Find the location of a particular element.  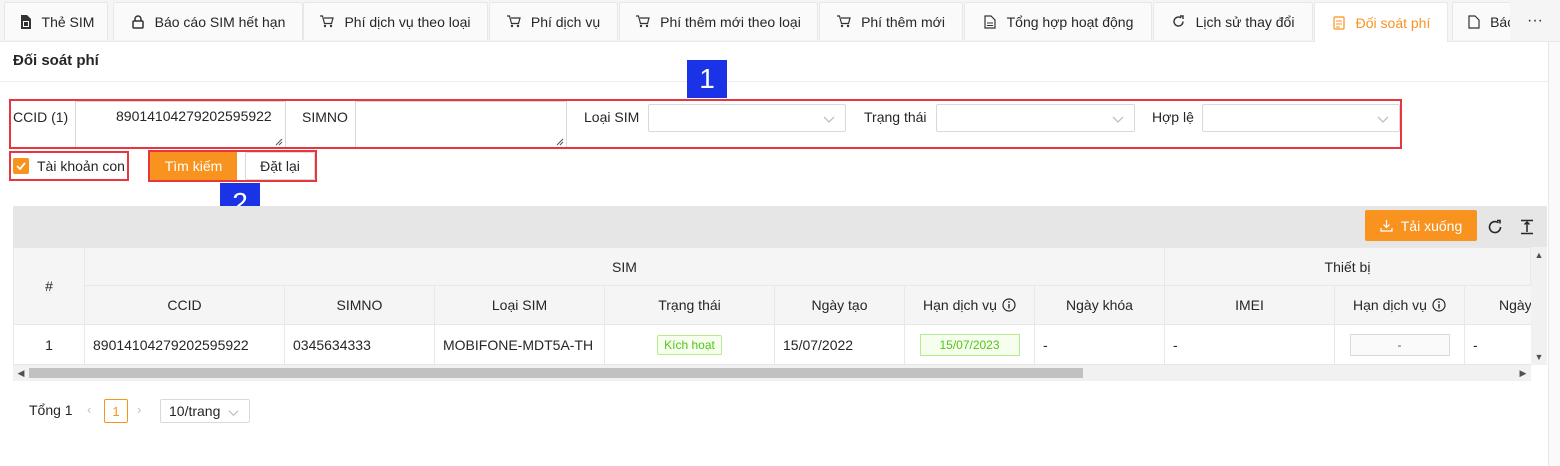

table-horizontal-scrollbar: ◀ ▶ is located at coordinates (772, 373).